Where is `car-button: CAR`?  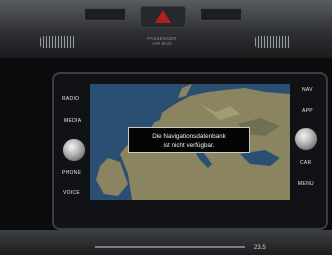
car-button: CAR is located at coordinates (305, 163).